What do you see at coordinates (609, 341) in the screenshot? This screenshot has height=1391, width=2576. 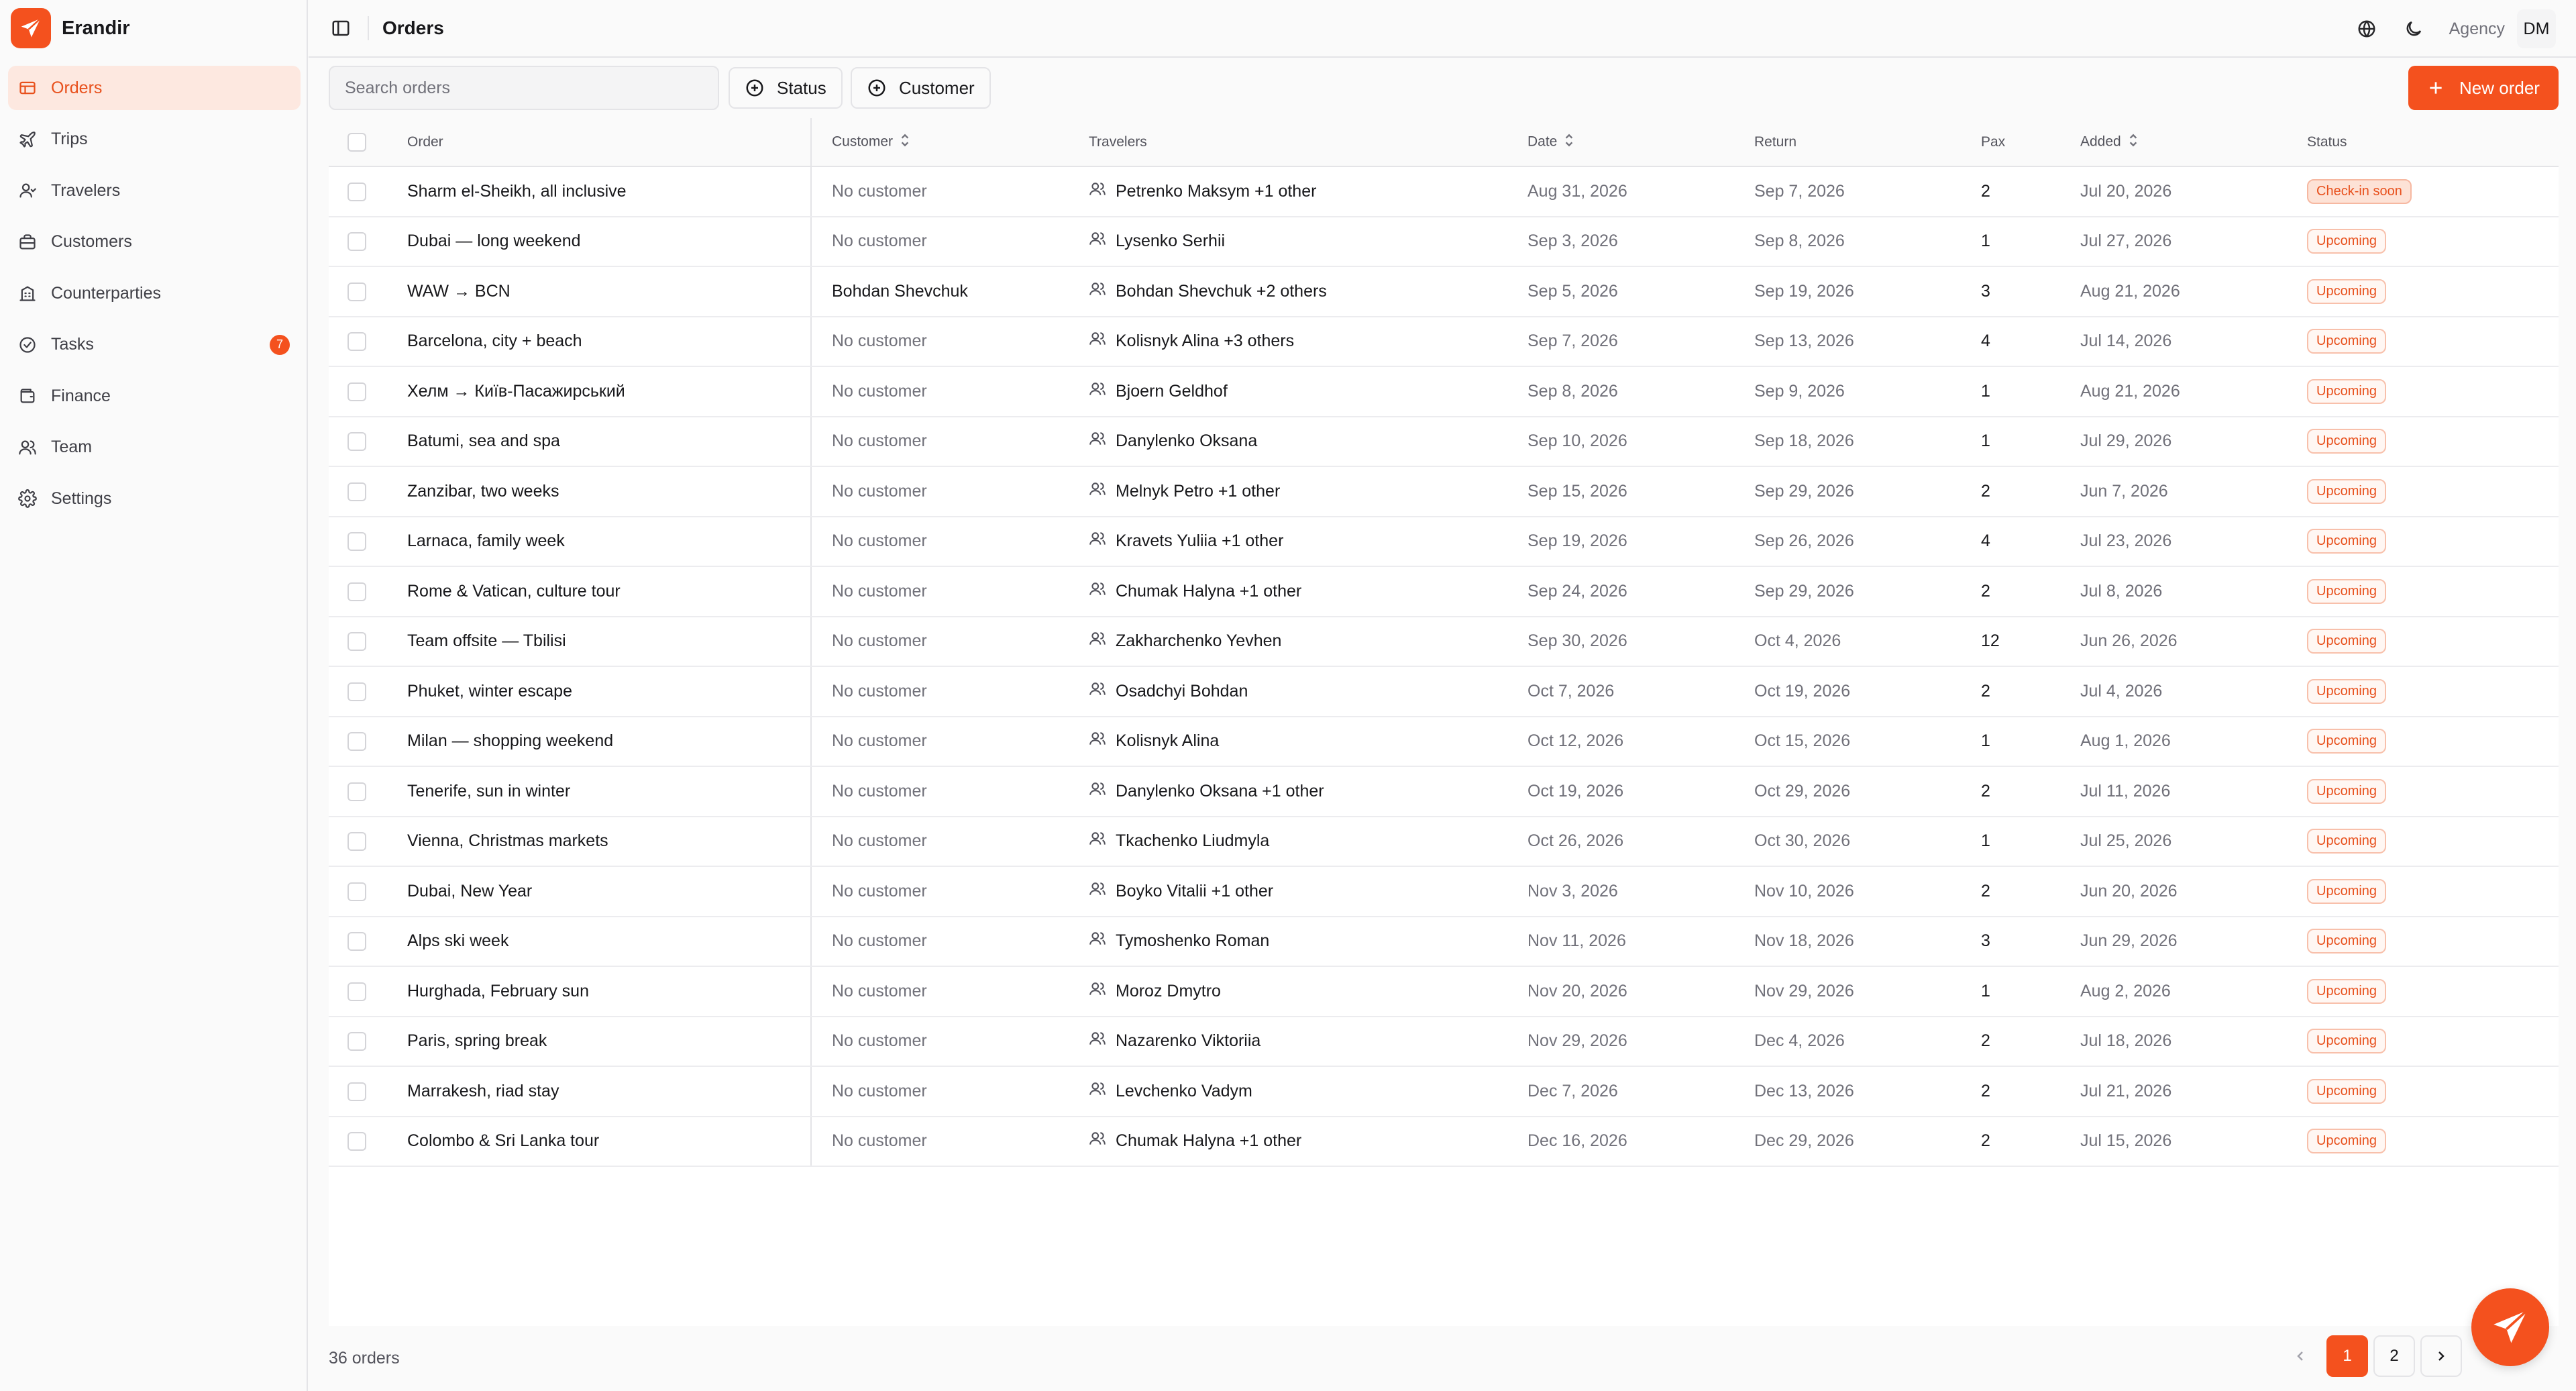 I see `order-name: Barcelona, city + beach` at bounding box center [609, 341].